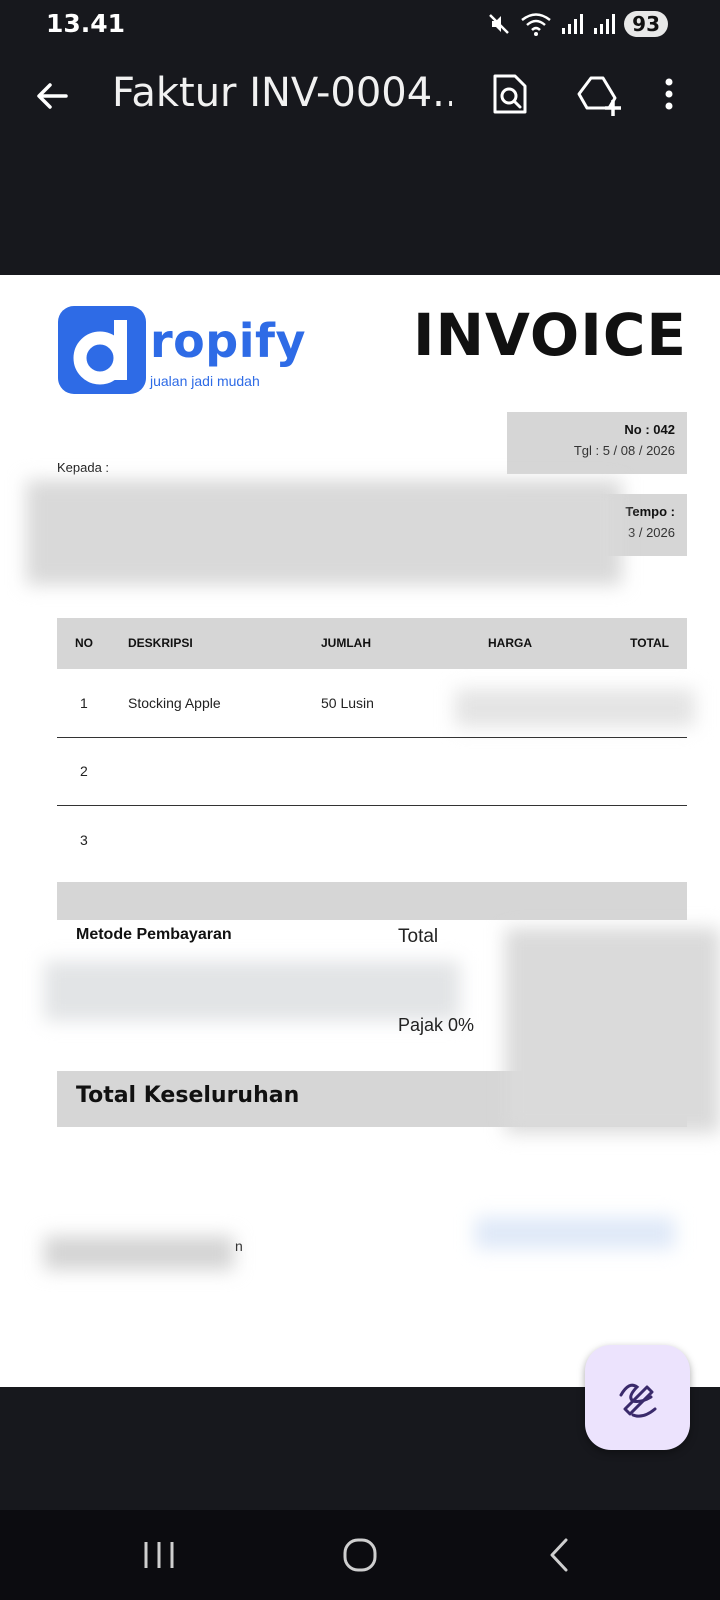 This screenshot has width=720, height=1600. I want to click on back-arrow-icon, so click(52, 96).